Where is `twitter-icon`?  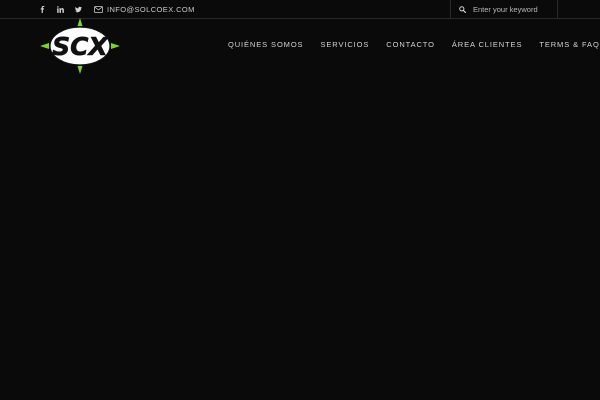 twitter-icon is located at coordinates (78, 9).